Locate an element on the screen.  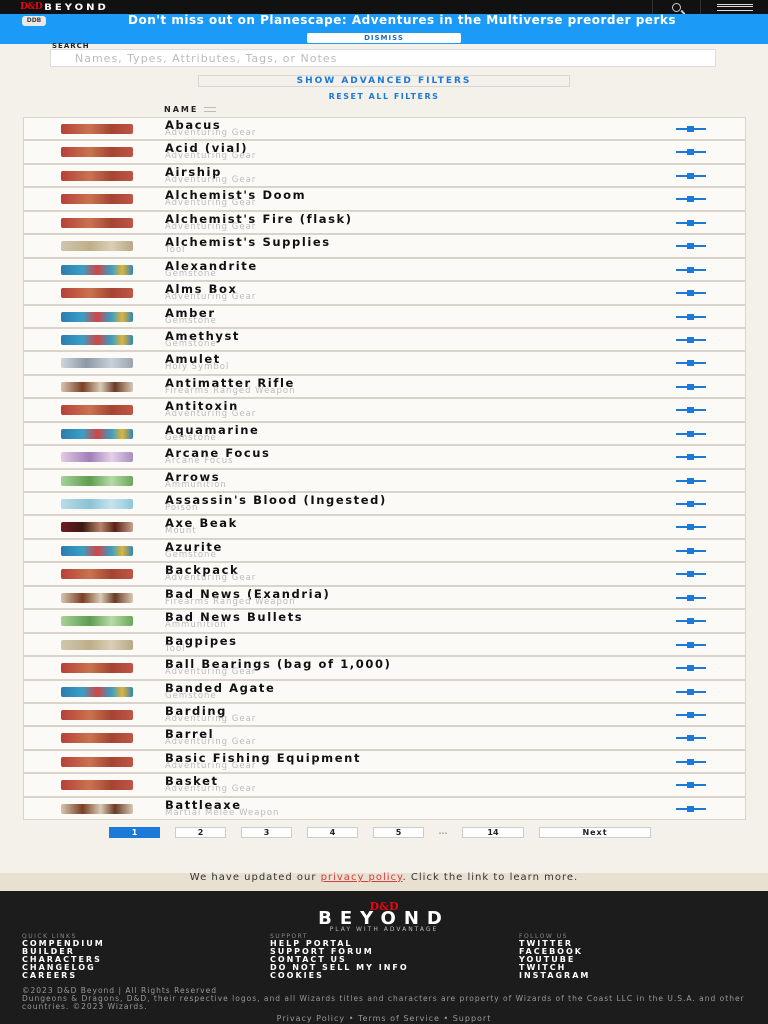
page-3-button: 3 is located at coordinates (266, 832).